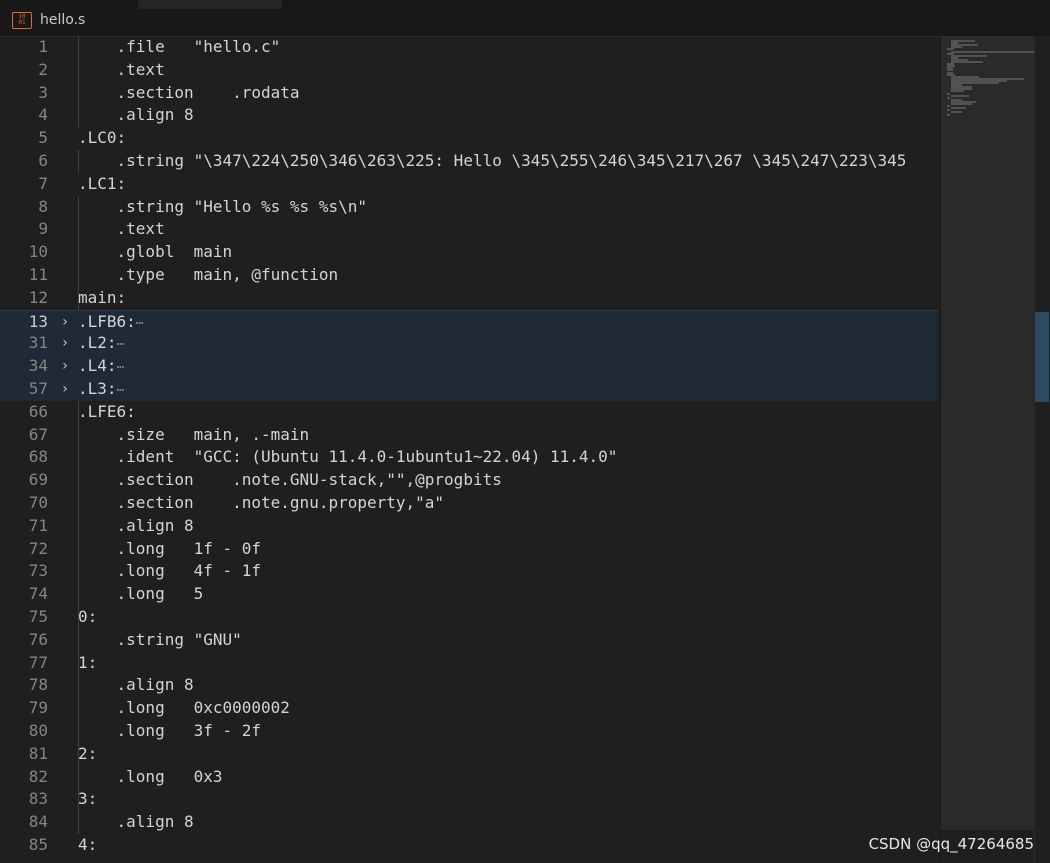 This screenshot has height=863, width=1050. What do you see at coordinates (988, 433) in the screenshot?
I see `minimap-slider` at bounding box center [988, 433].